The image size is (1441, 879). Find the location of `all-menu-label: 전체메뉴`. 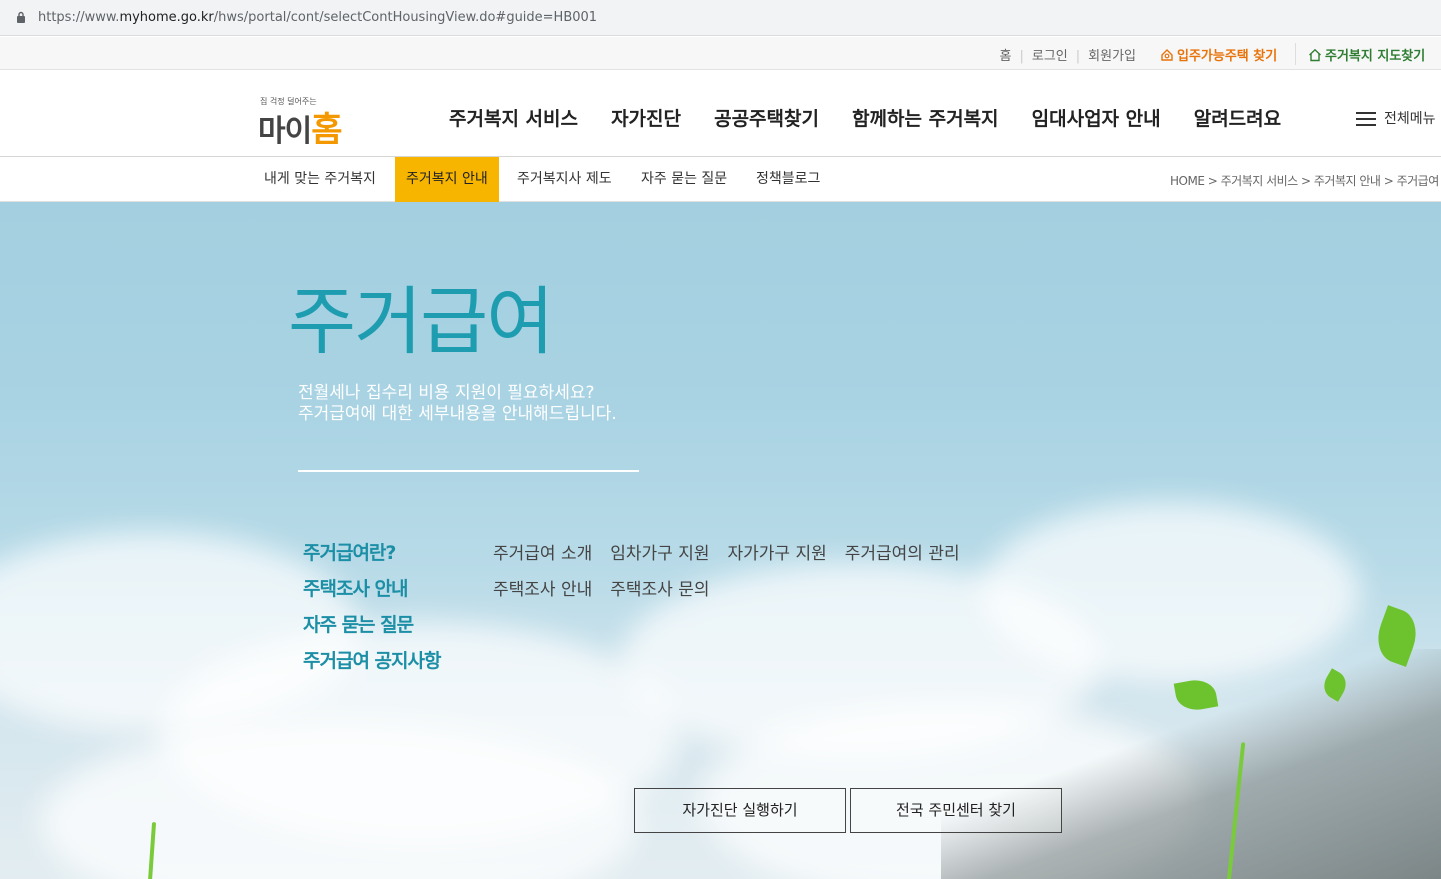

all-menu-label: 전체메뉴 is located at coordinates (1410, 119).